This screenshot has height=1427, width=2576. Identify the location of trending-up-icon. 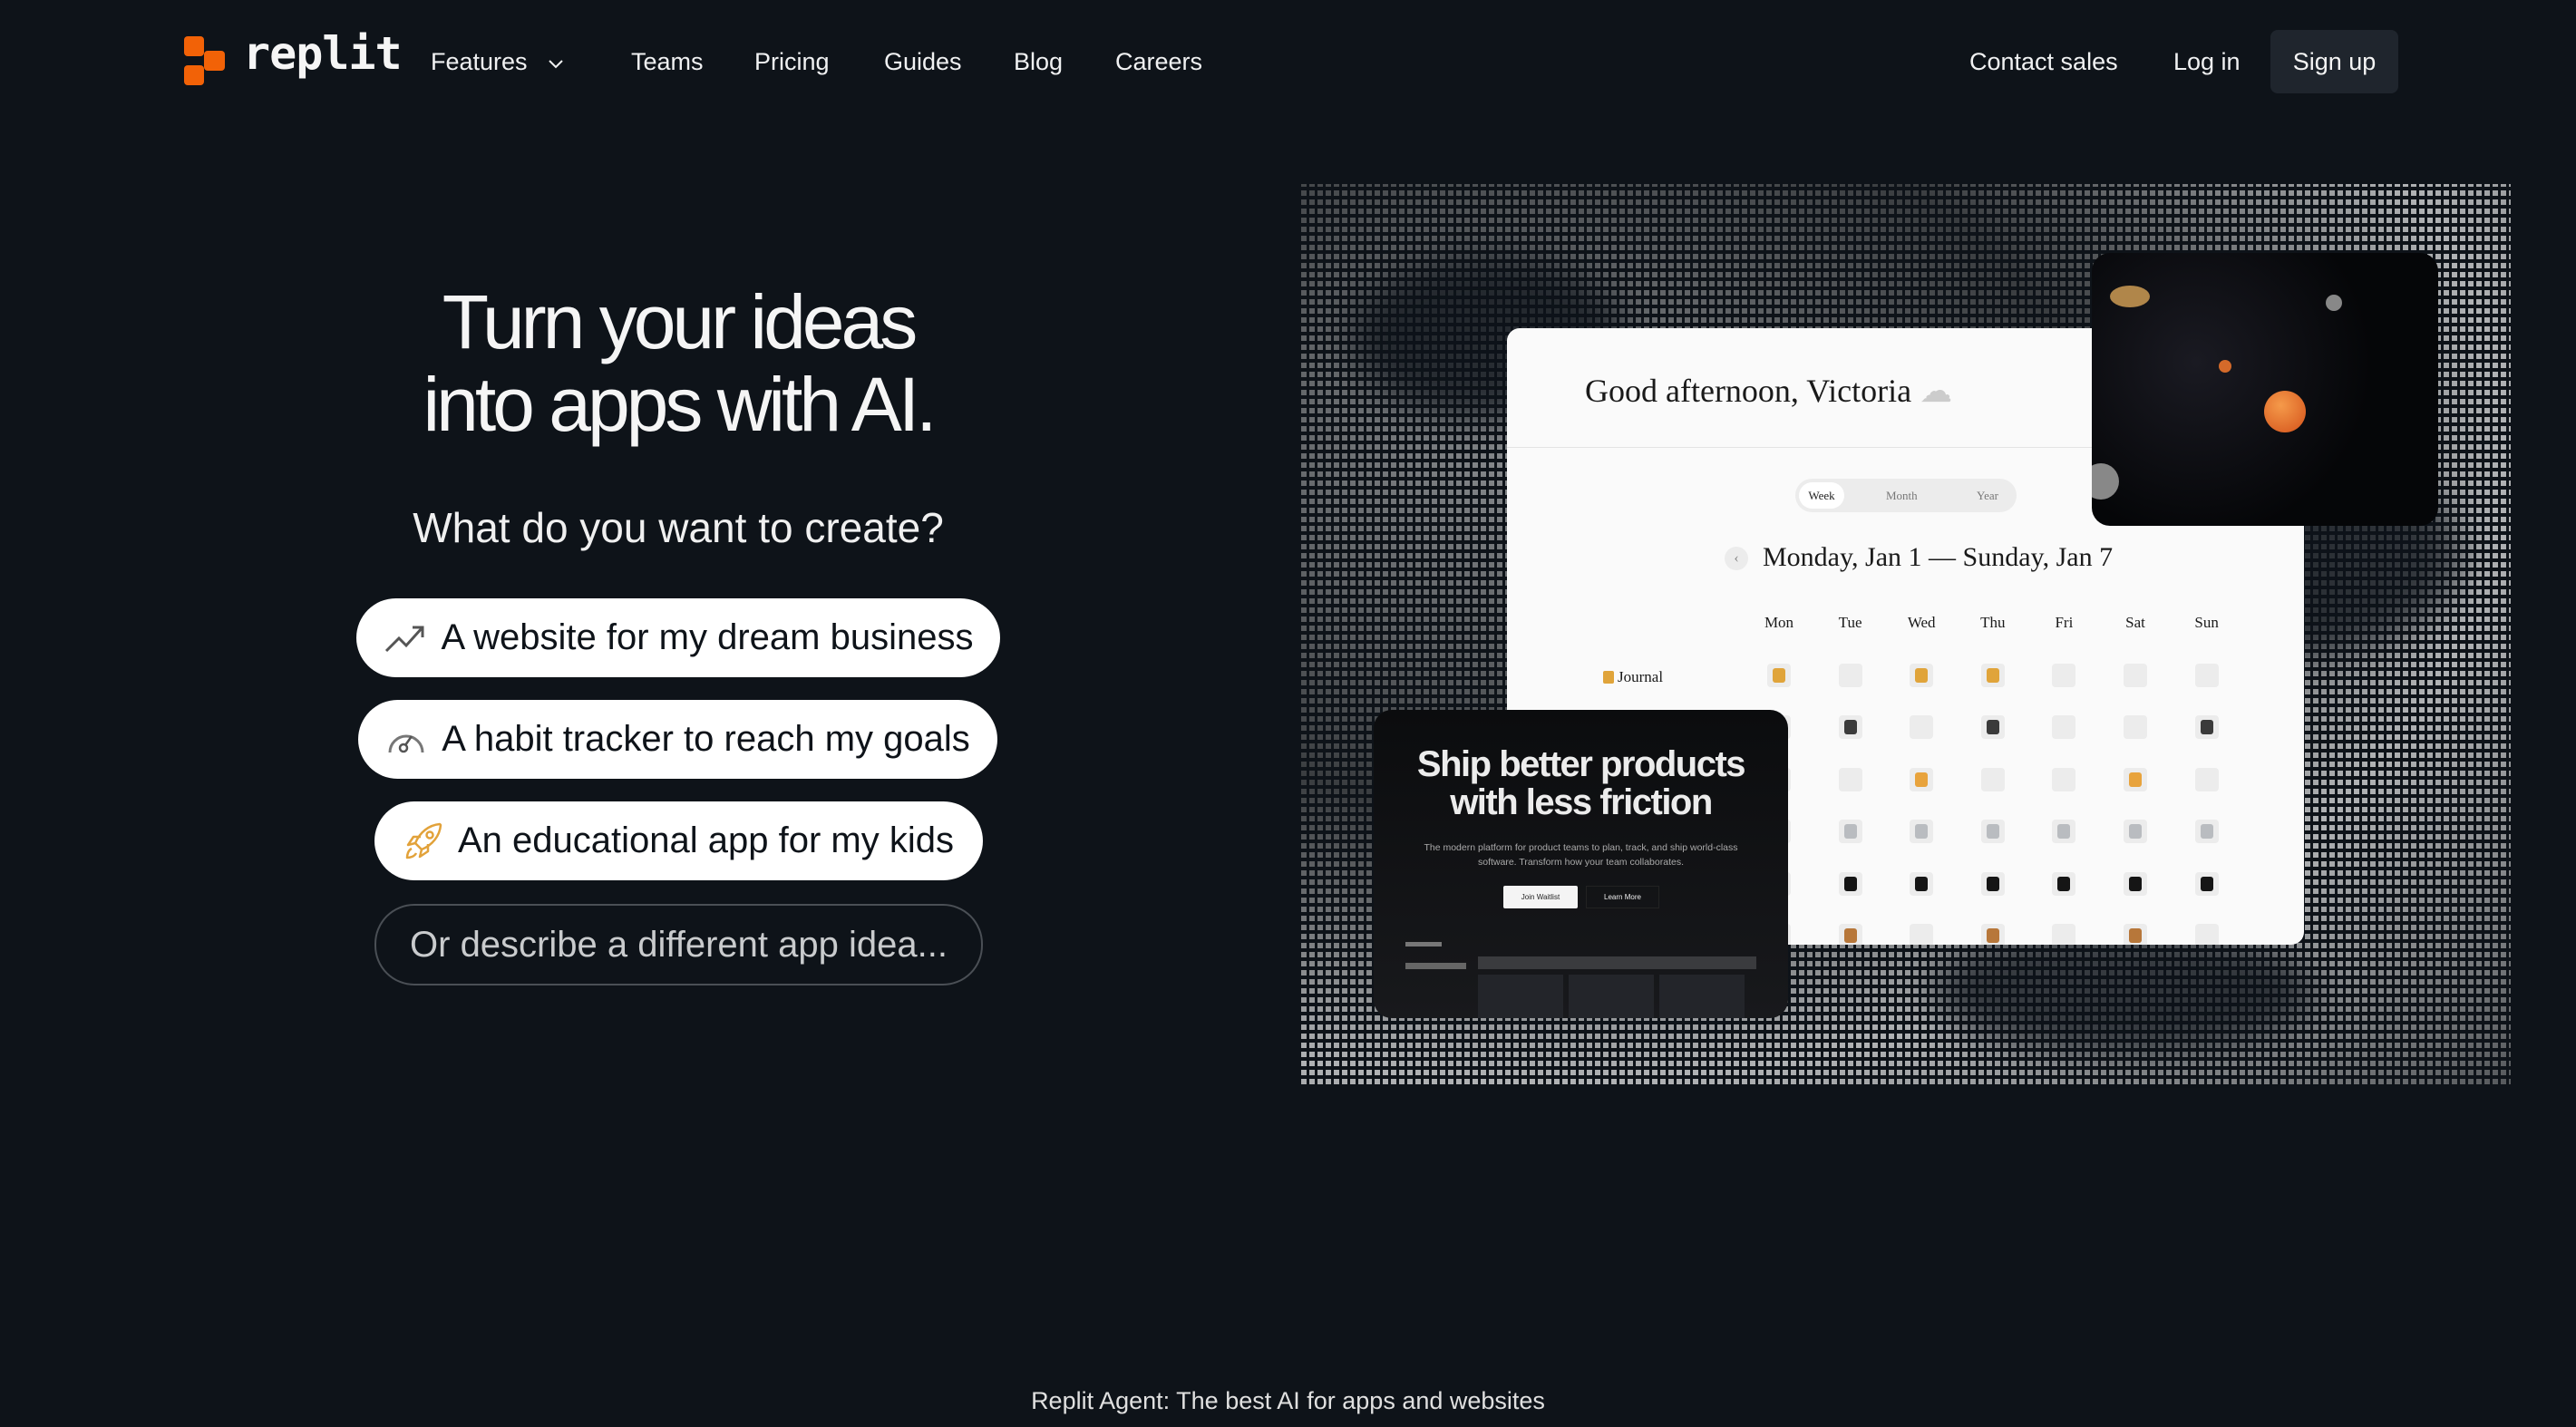
(404, 639).